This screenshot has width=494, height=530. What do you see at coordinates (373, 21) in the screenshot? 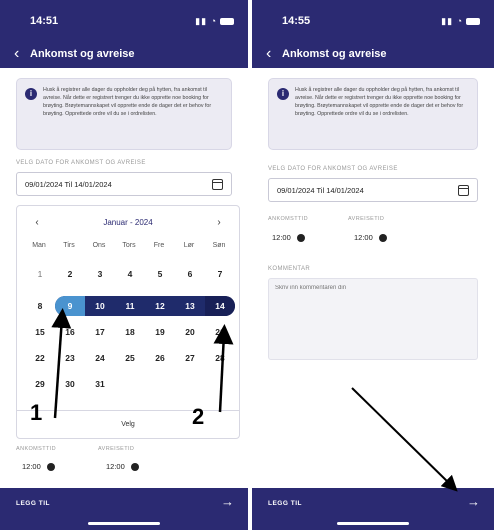
I see `status-bar: 14:55 ▮▮ ◔` at bounding box center [373, 21].